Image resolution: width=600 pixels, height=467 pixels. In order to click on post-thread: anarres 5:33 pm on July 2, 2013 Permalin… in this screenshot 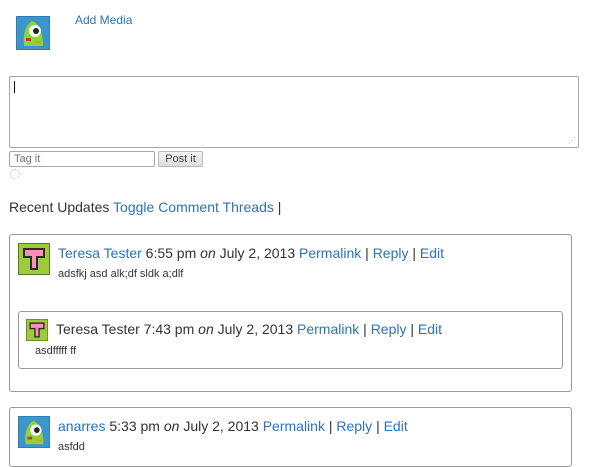, I will do `click(290, 437)`.